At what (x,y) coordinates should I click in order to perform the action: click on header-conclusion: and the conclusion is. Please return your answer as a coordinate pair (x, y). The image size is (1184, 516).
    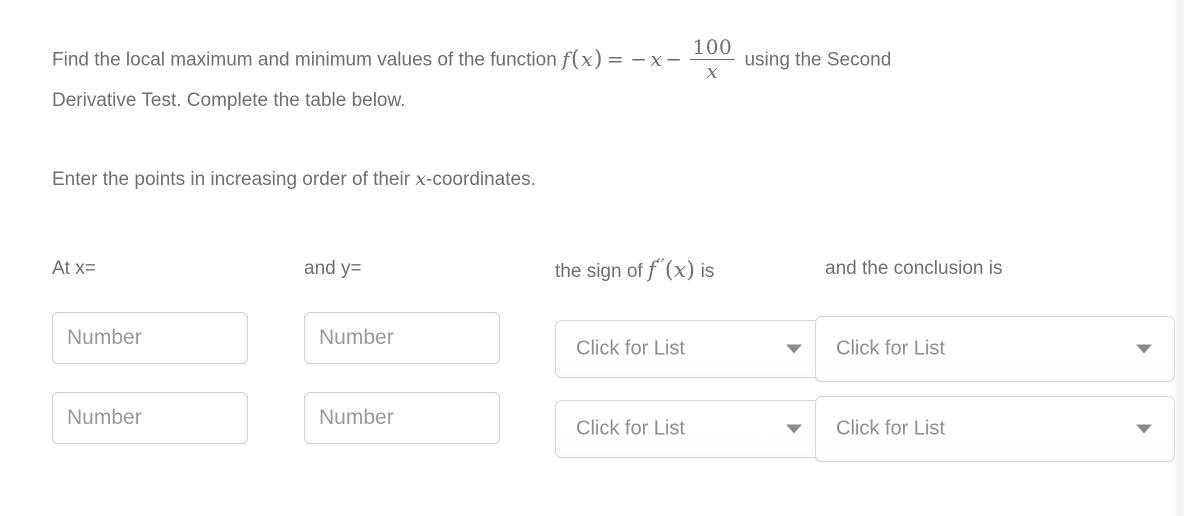
    Looking at the image, I should click on (914, 268).